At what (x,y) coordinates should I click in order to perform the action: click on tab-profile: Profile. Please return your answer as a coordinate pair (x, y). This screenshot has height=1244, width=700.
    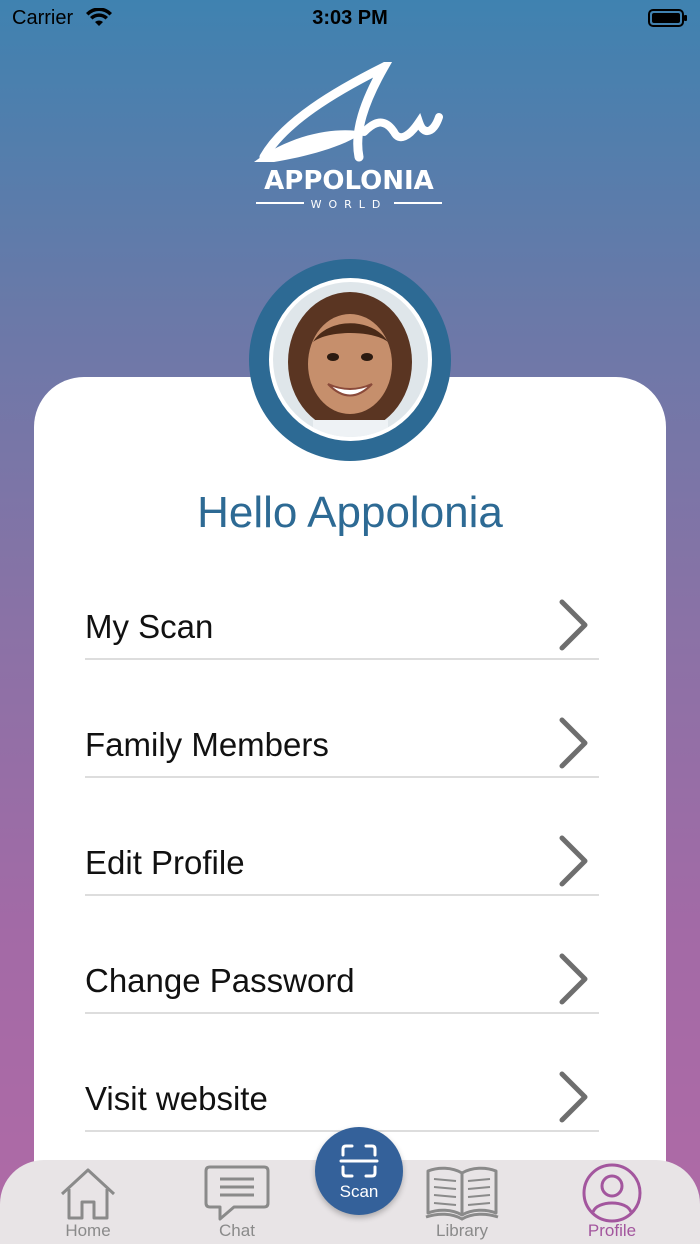
    Looking at the image, I should click on (612, 1202).